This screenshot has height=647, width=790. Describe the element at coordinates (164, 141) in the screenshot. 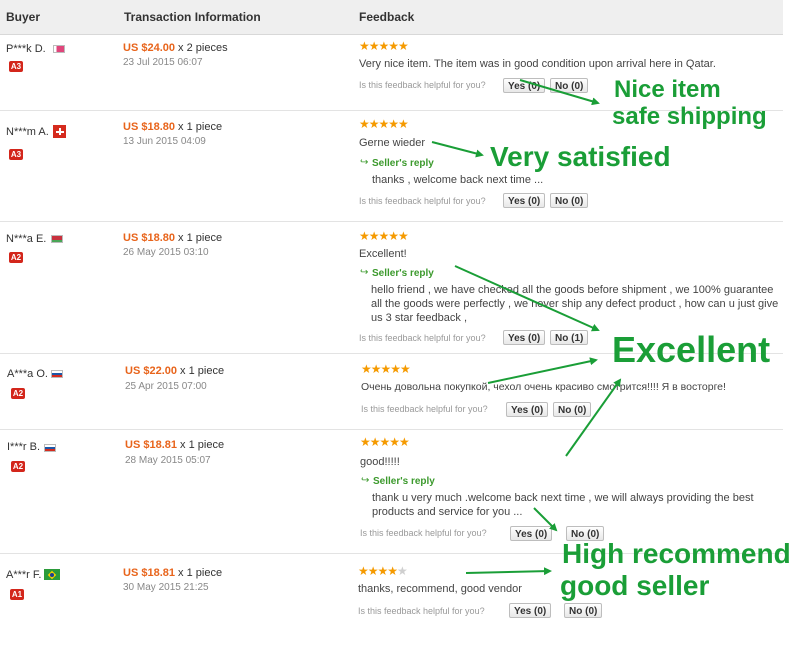

I see `transaction-date: 13 Jun 2015 04:09` at that location.